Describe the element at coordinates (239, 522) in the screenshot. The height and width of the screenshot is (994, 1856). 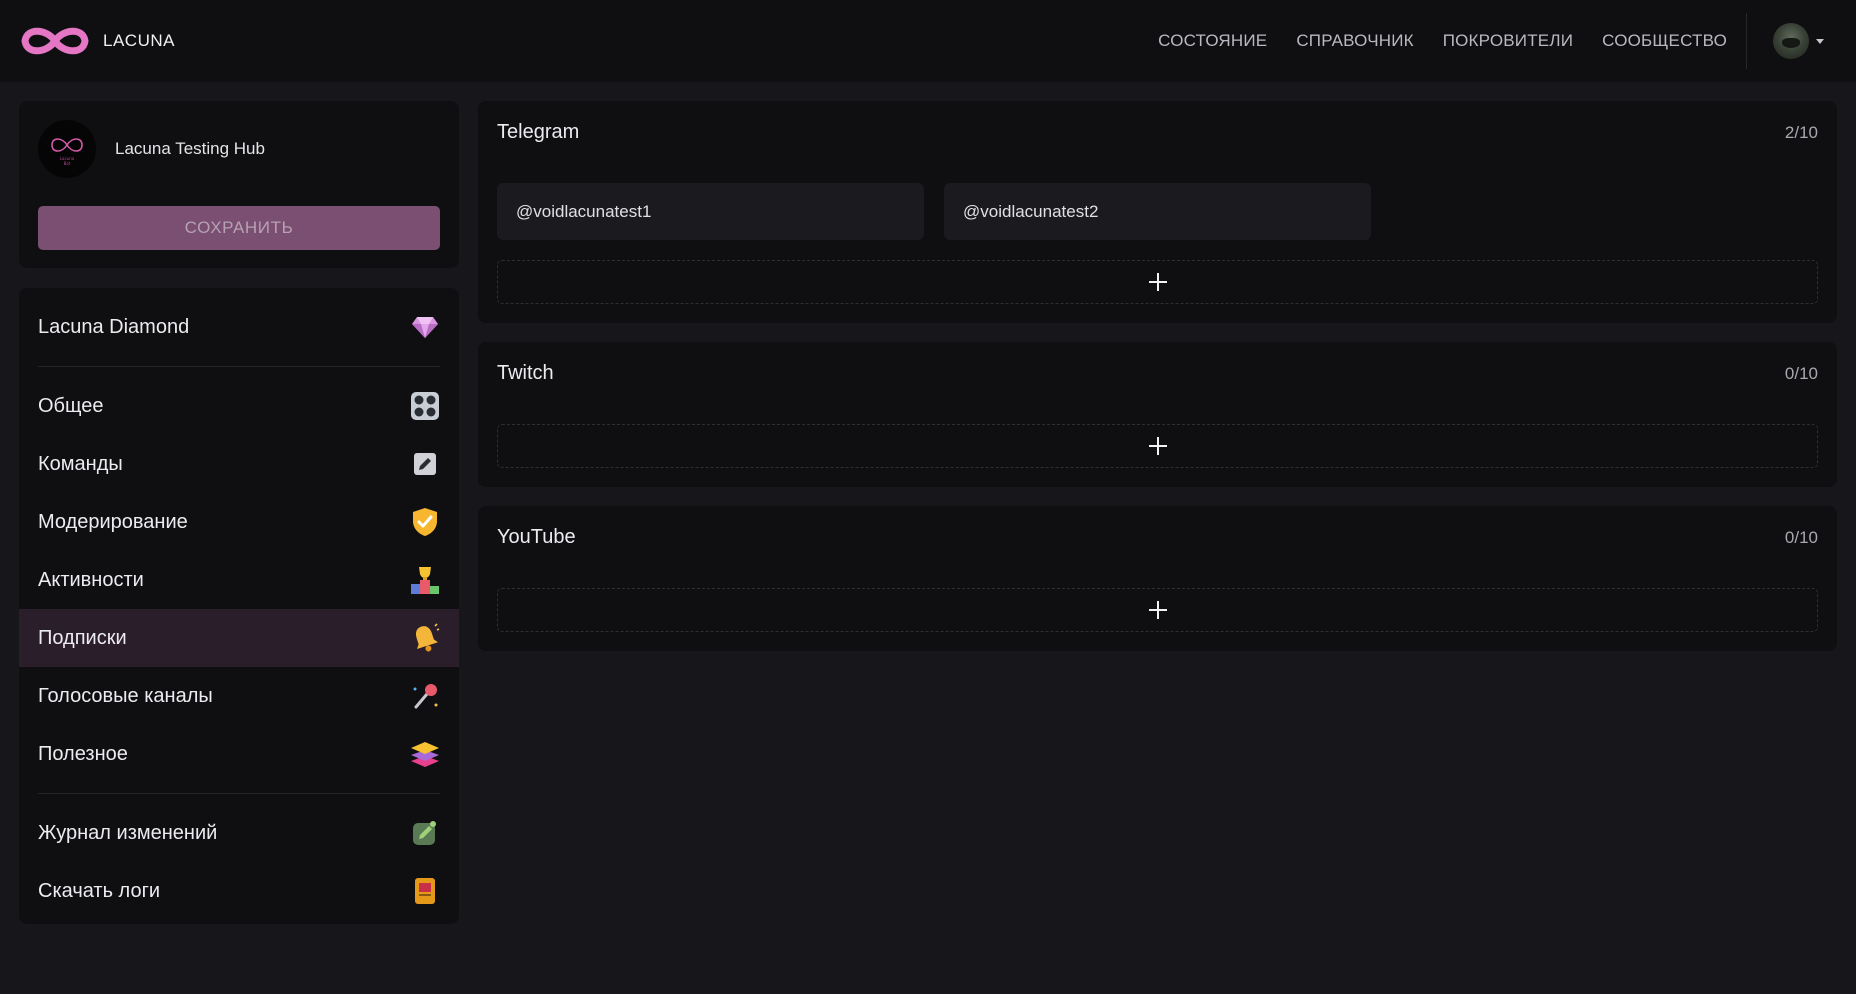
I see `sidebar-item-moderation: Модерирование` at that location.